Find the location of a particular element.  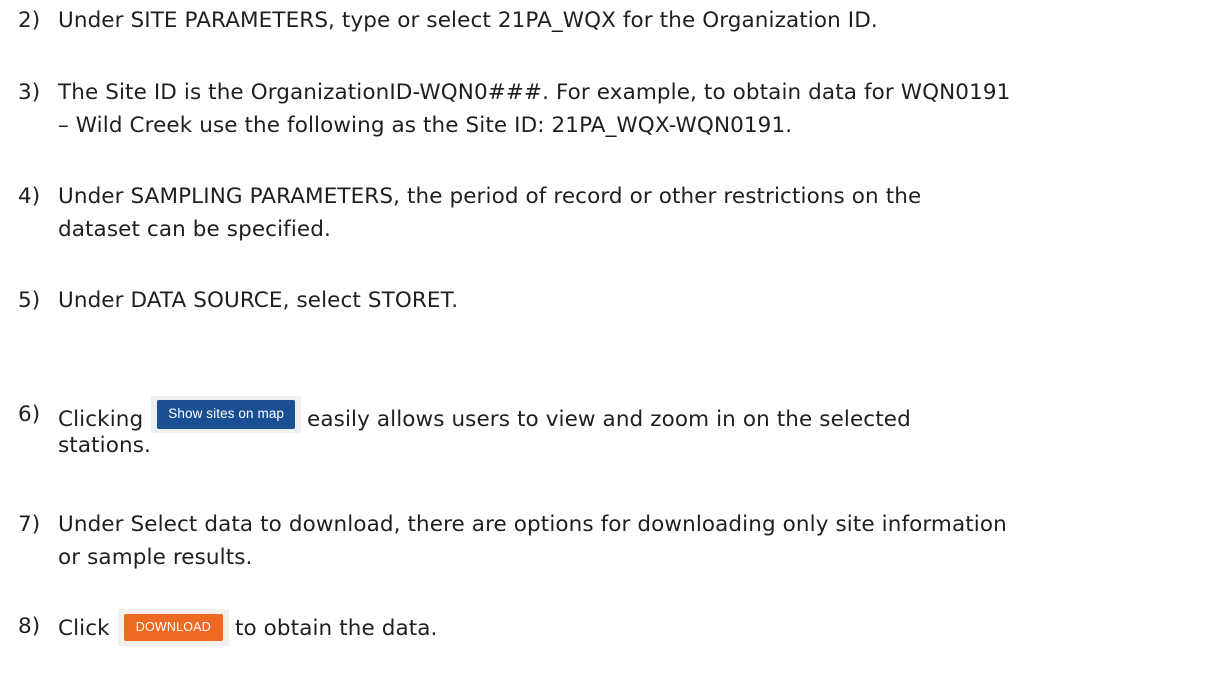

step-text-line: Click DOWNLOAD to obtain the data. is located at coordinates (248, 627).